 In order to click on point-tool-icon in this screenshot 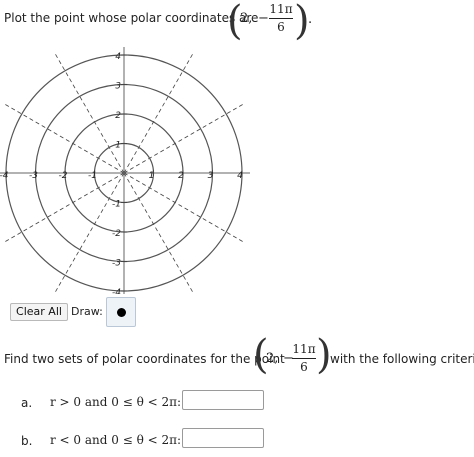, I will do `click(121, 312)`.